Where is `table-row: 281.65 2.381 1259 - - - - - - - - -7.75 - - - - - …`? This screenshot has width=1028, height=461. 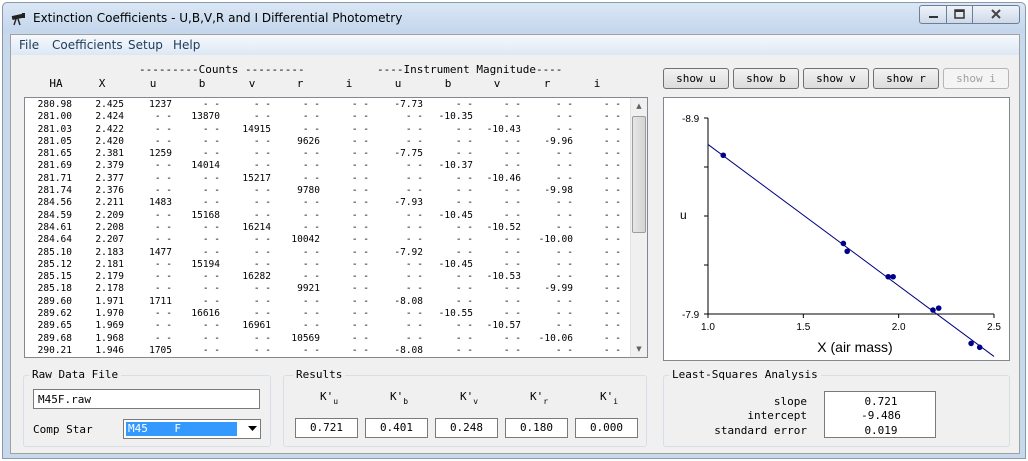
table-row: 281.65 2.381 1259 - - - - - - - - -7.75 - - - - - … is located at coordinates (327, 154).